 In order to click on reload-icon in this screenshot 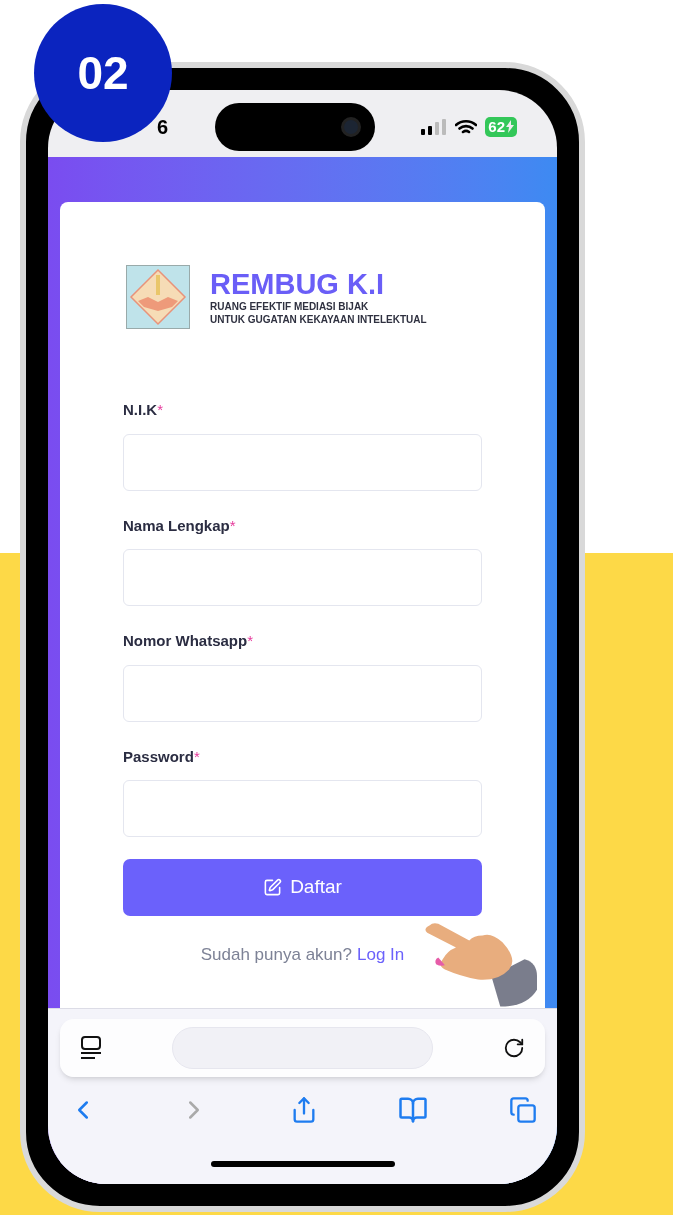, I will do `click(514, 1048)`.